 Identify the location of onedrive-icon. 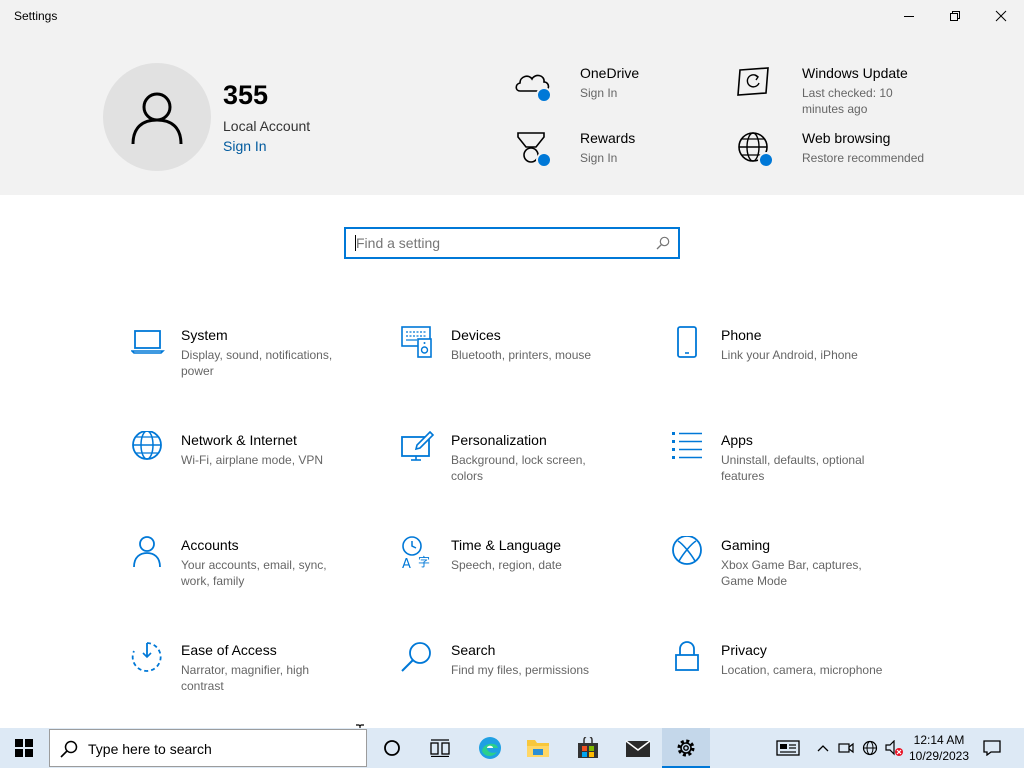
(534, 85).